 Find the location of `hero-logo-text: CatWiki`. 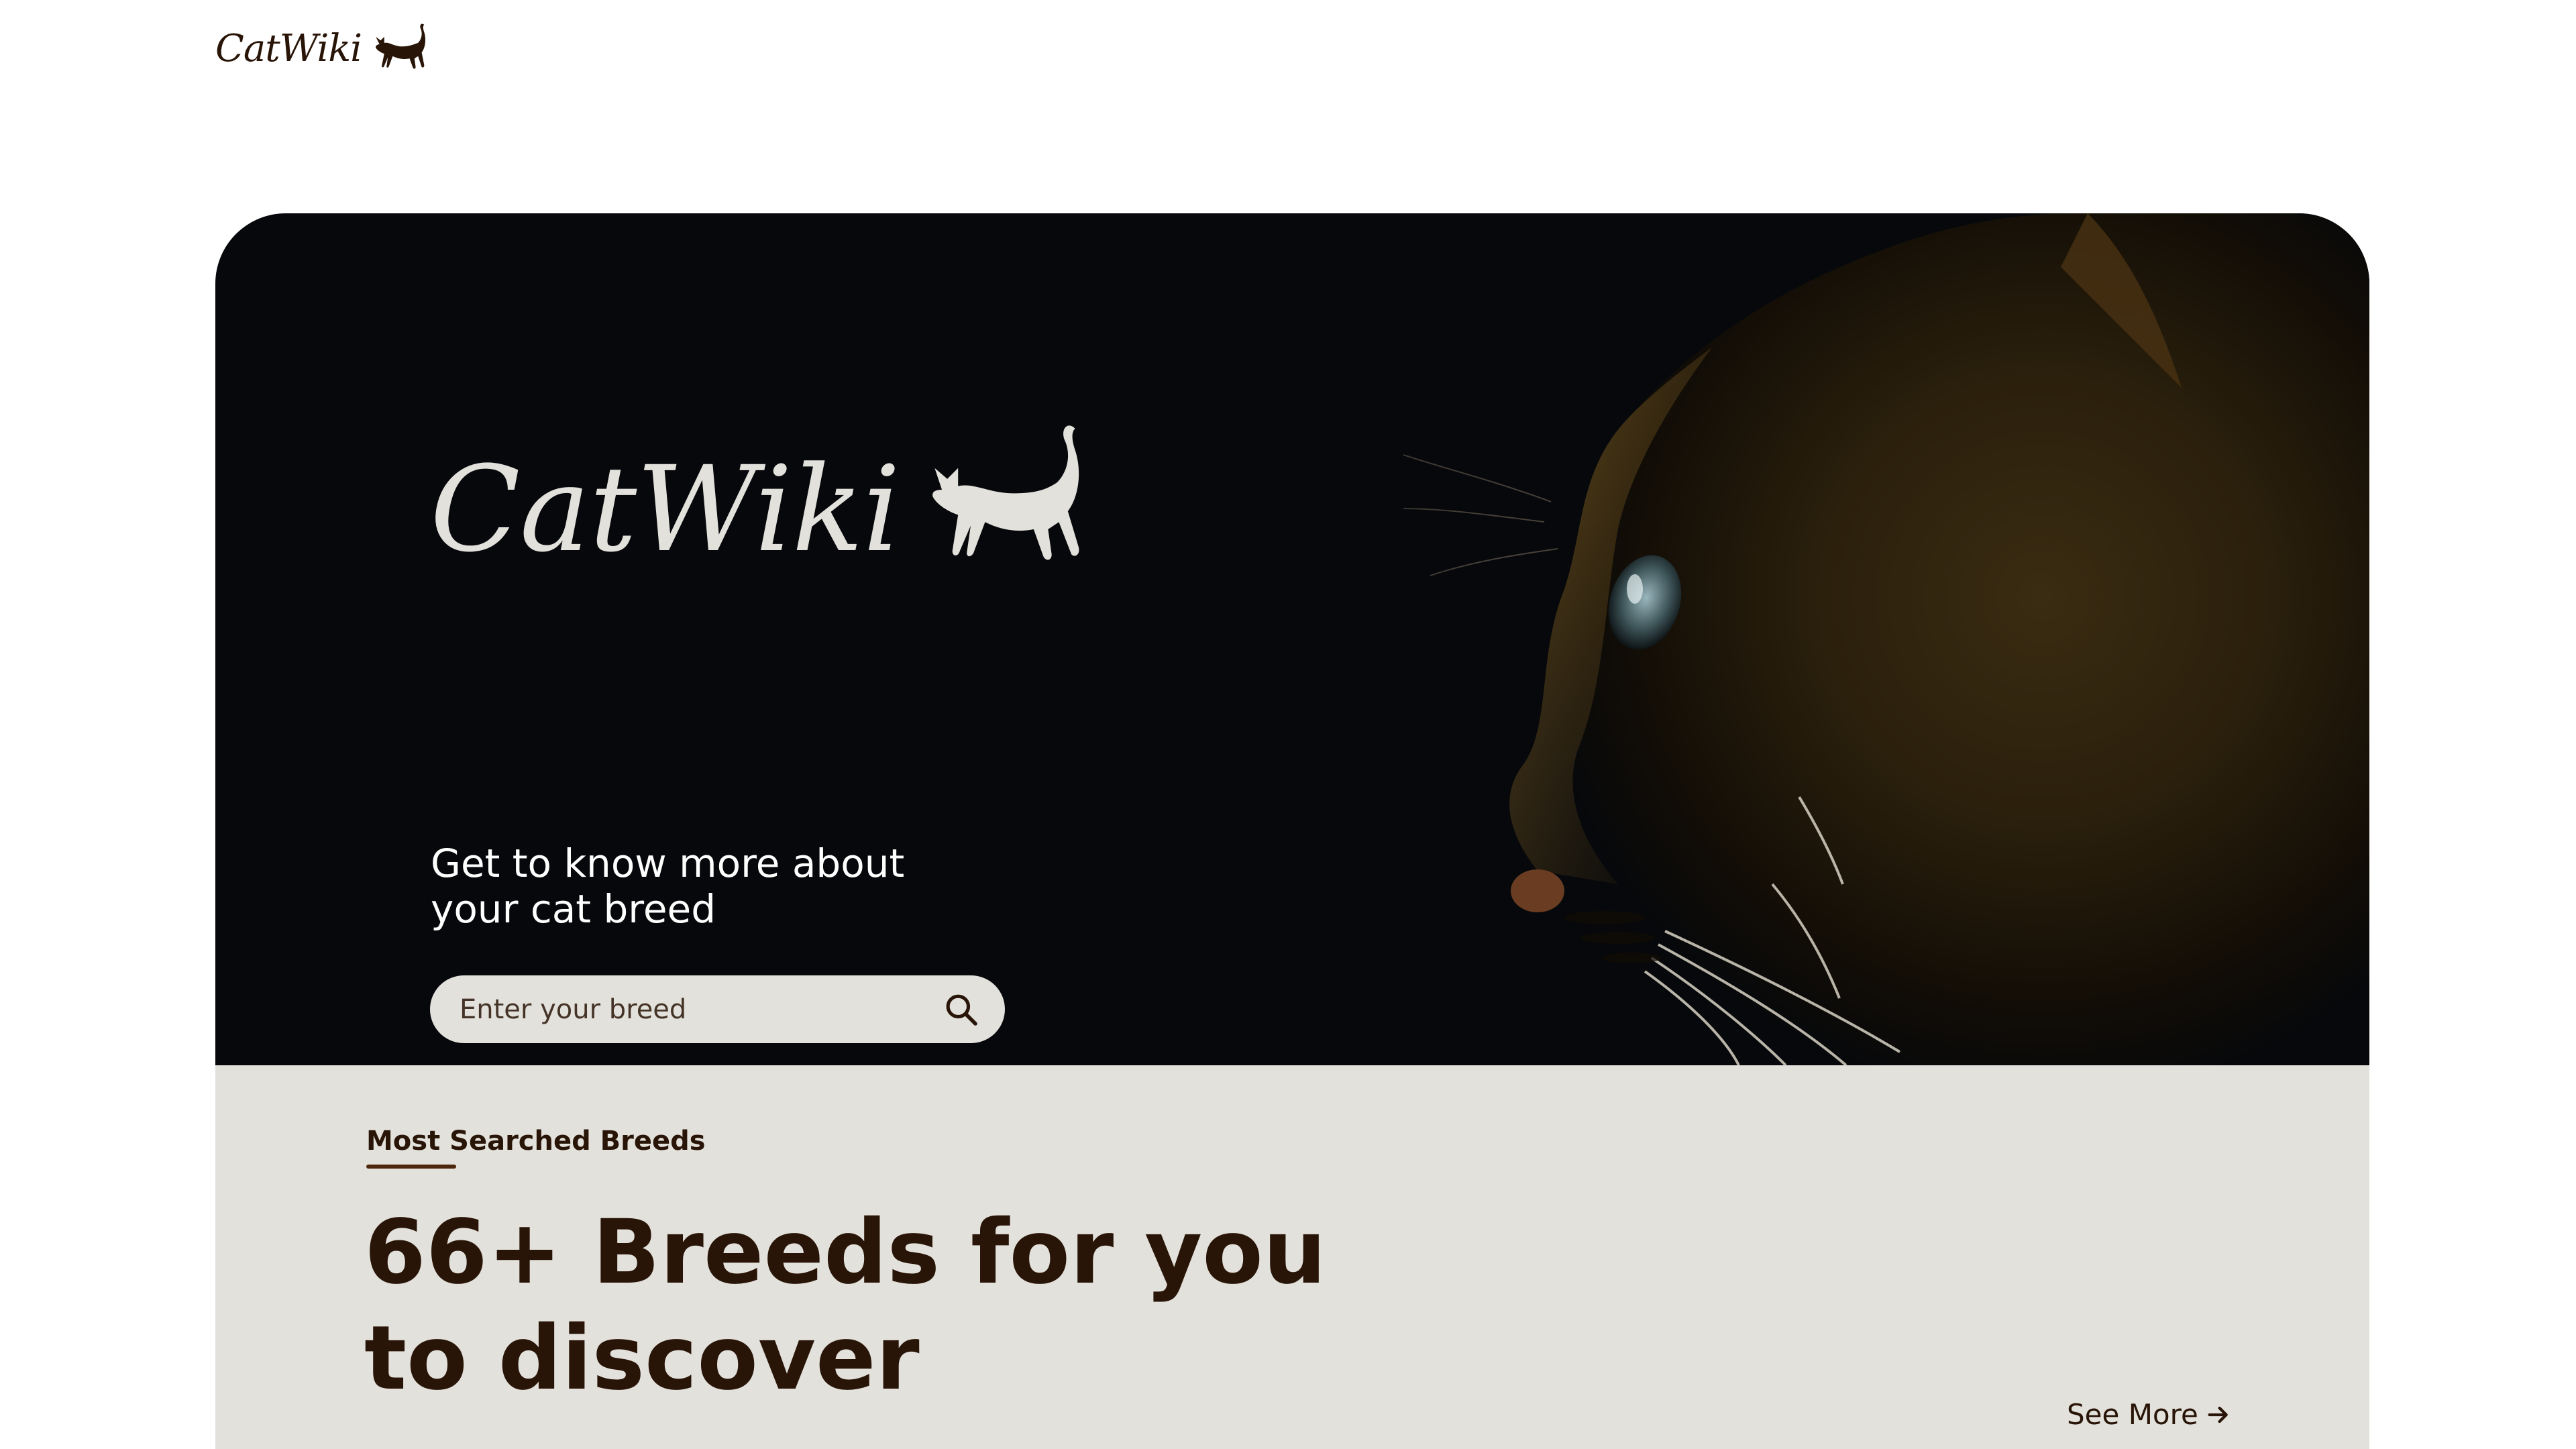

hero-logo-text: CatWiki is located at coordinates (665, 509).